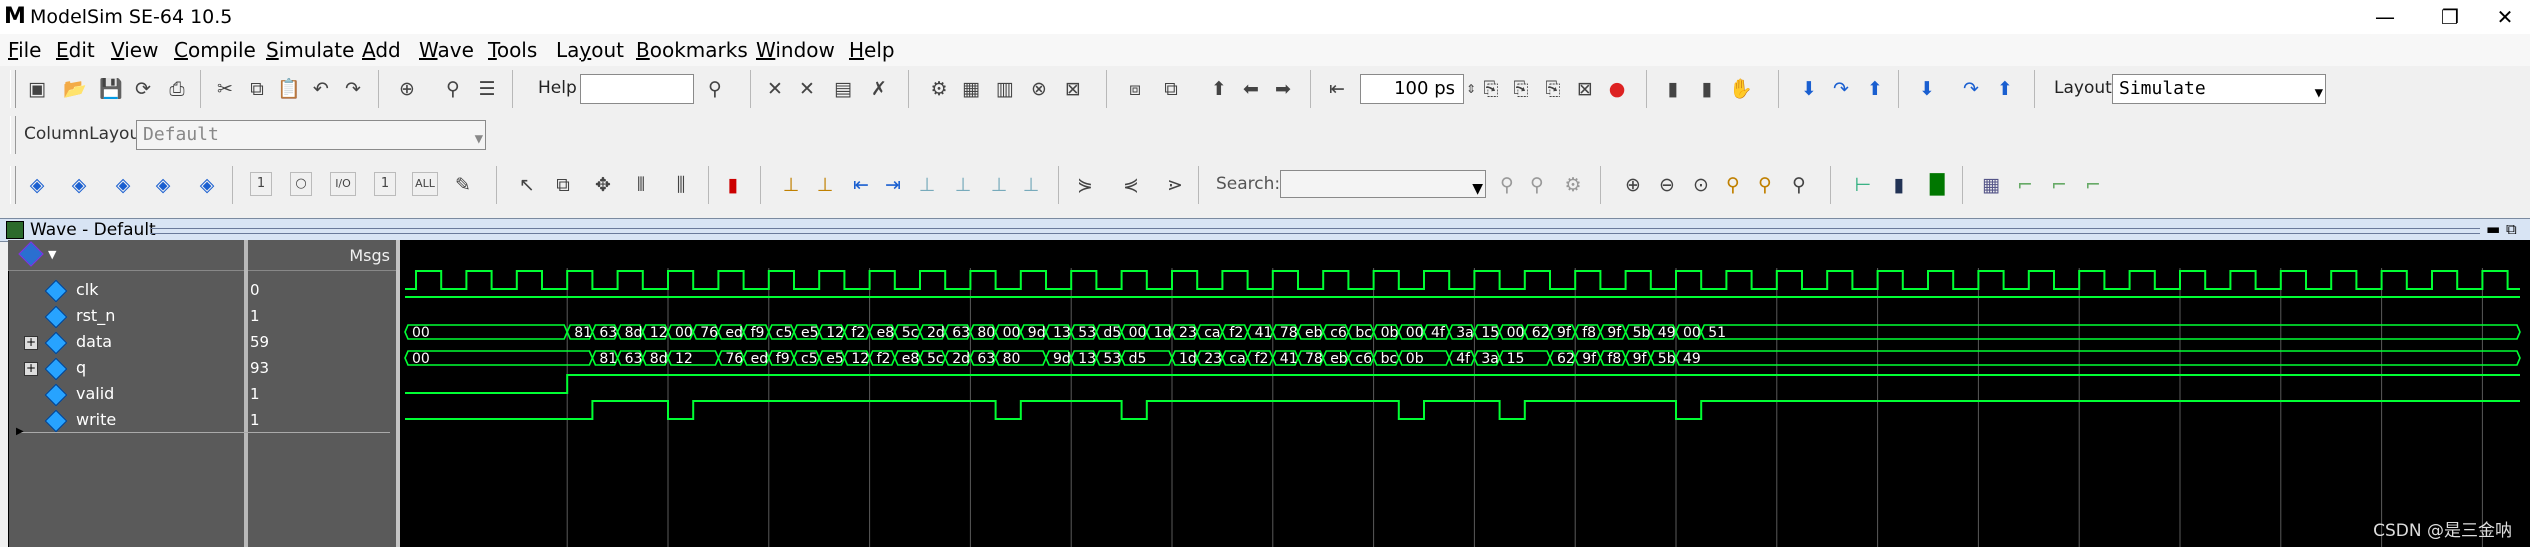 Image resolution: width=2530 pixels, height=547 pixels. Describe the element at coordinates (52, 254) in the screenshot. I see `filter-dropdown-icon: ▼` at that location.